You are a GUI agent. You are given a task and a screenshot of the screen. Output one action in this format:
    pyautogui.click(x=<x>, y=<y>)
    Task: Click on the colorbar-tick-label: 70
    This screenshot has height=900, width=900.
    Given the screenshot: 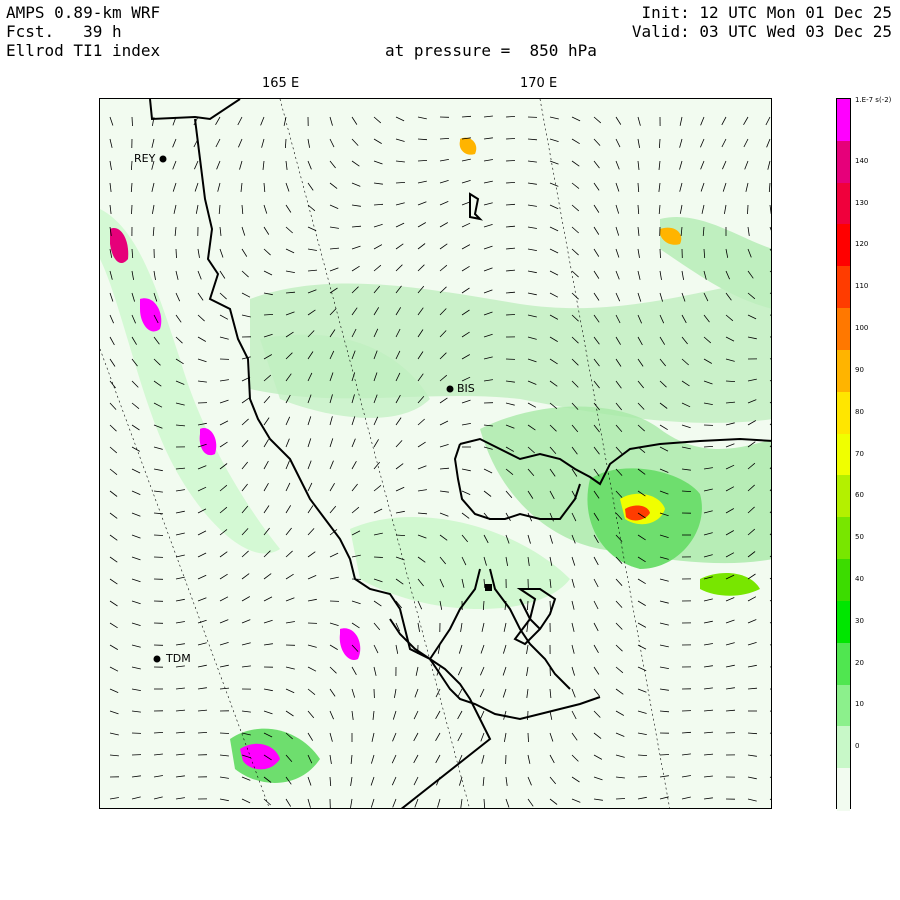 What is the action you would take?
    pyautogui.click(x=859, y=453)
    